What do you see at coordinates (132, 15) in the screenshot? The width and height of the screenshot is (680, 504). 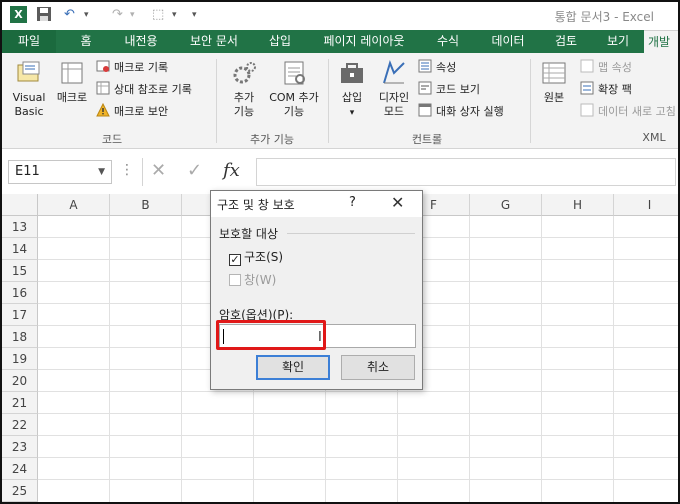 I see `redo-dropdown-icon: ▾` at bounding box center [132, 15].